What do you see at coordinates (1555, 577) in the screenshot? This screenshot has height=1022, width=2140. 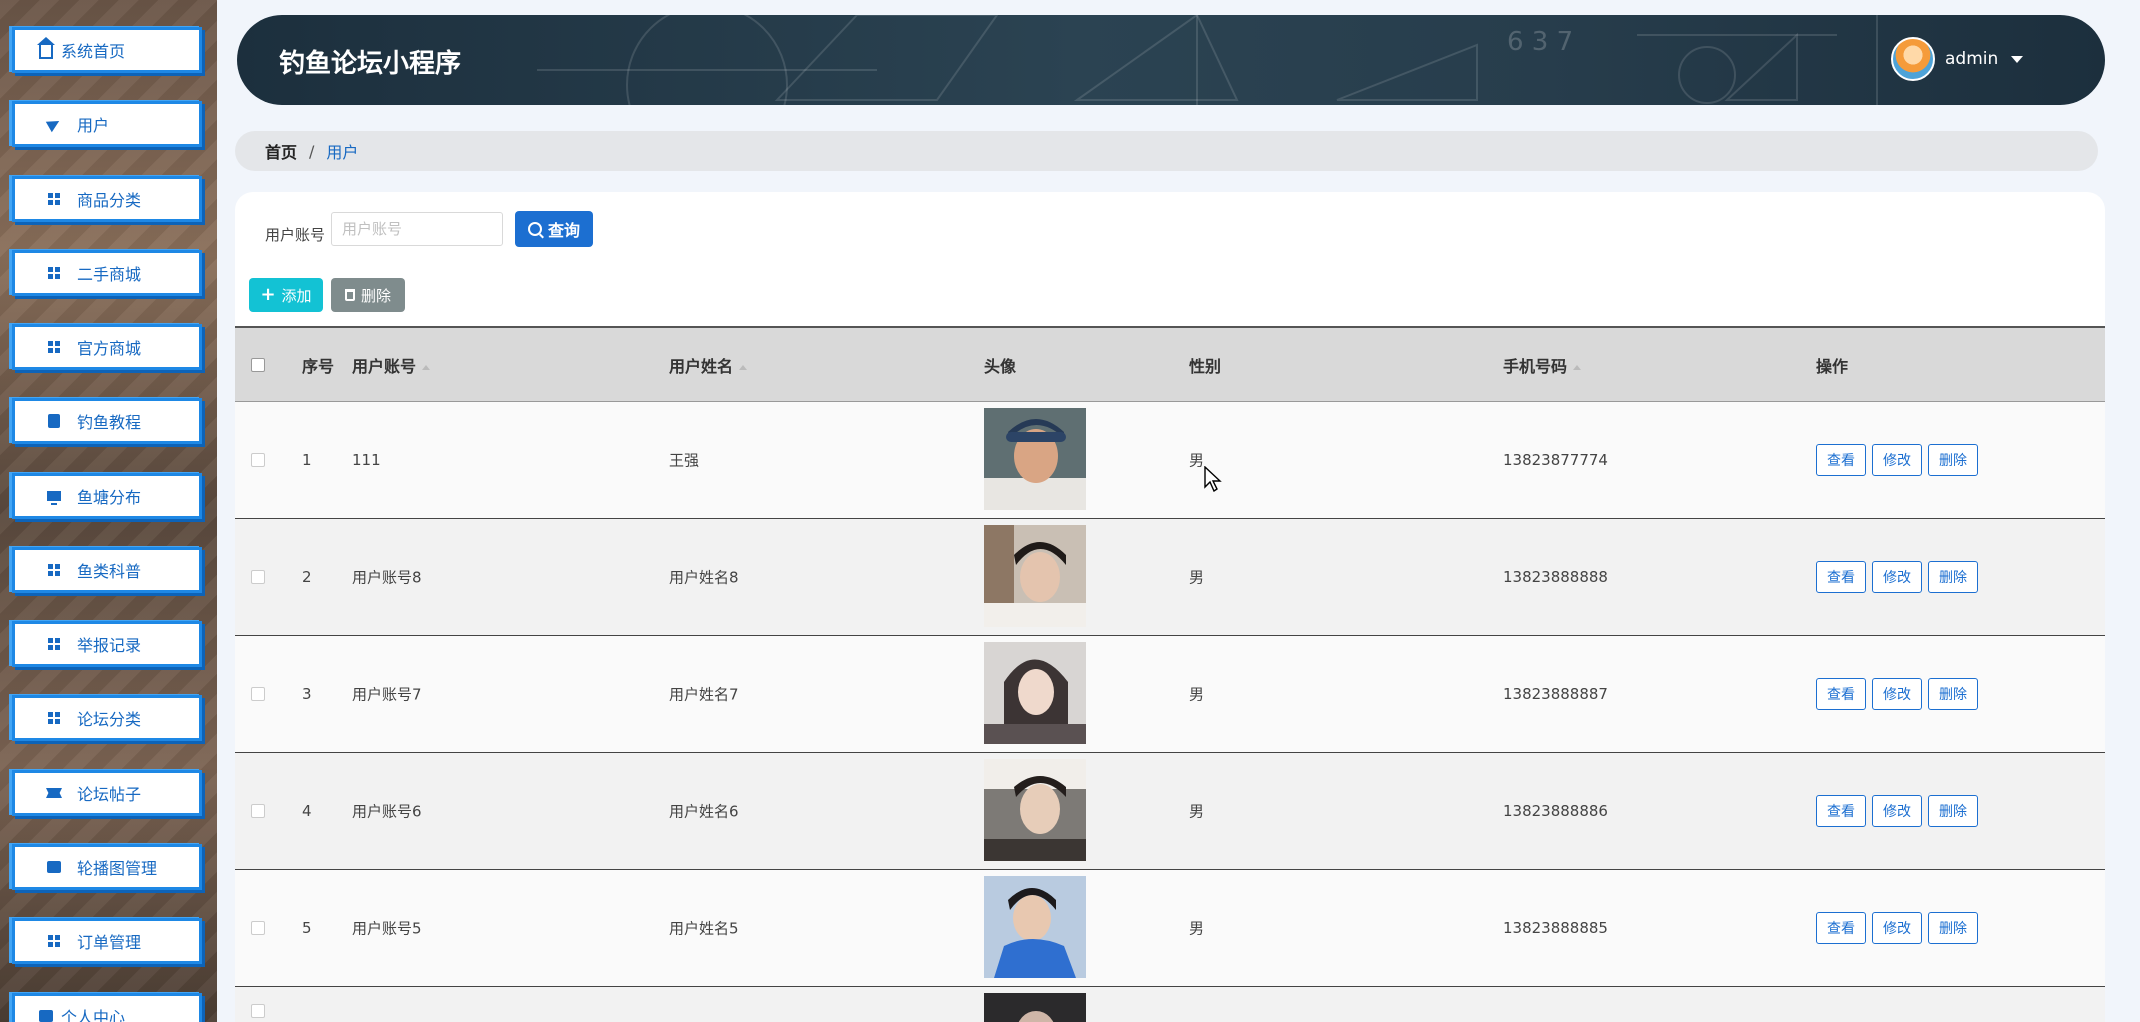 I see `row-phone: 13823888888` at bounding box center [1555, 577].